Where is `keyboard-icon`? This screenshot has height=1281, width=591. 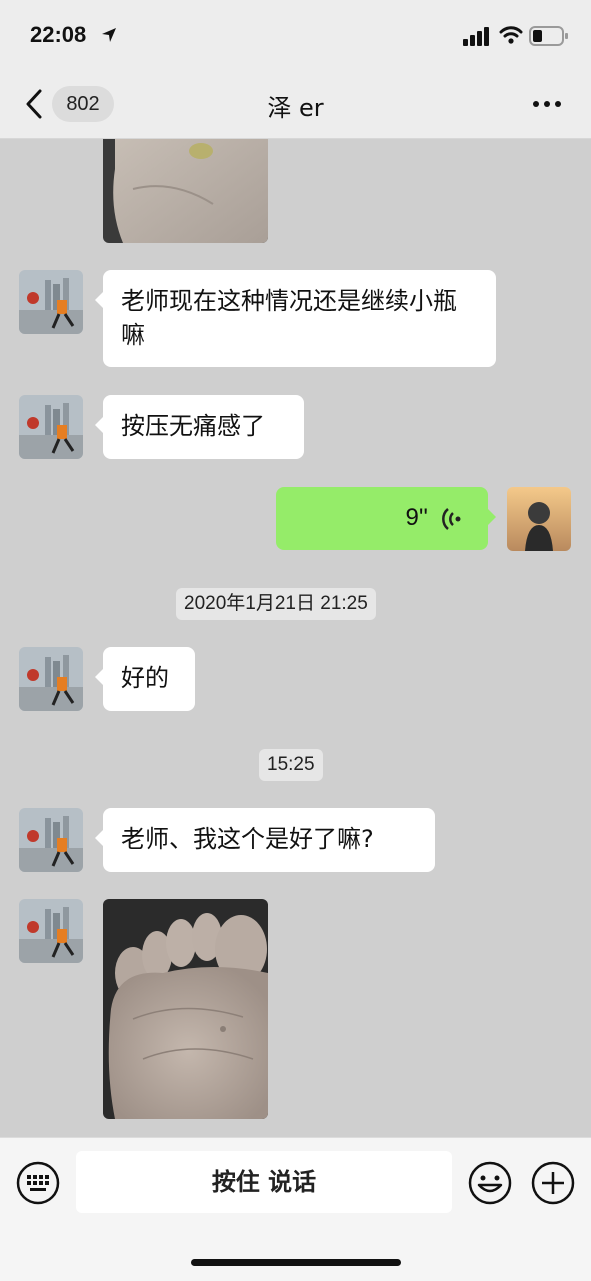
keyboard-icon is located at coordinates (38, 1183).